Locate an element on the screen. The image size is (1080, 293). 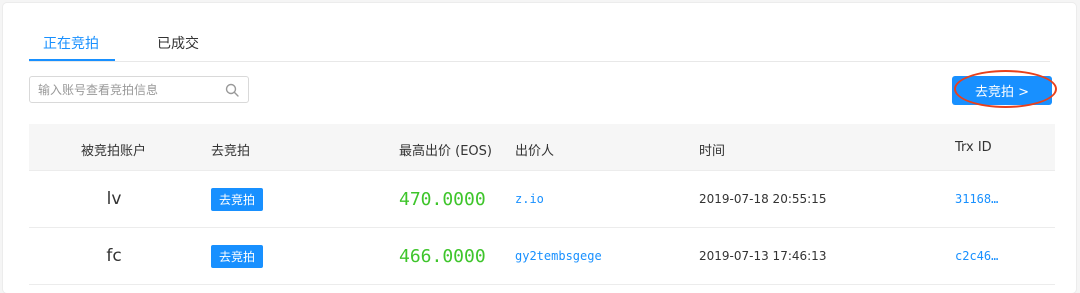
col-header-highest-bid: 最高出价 (EOS) is located at coordinates (445, 151).